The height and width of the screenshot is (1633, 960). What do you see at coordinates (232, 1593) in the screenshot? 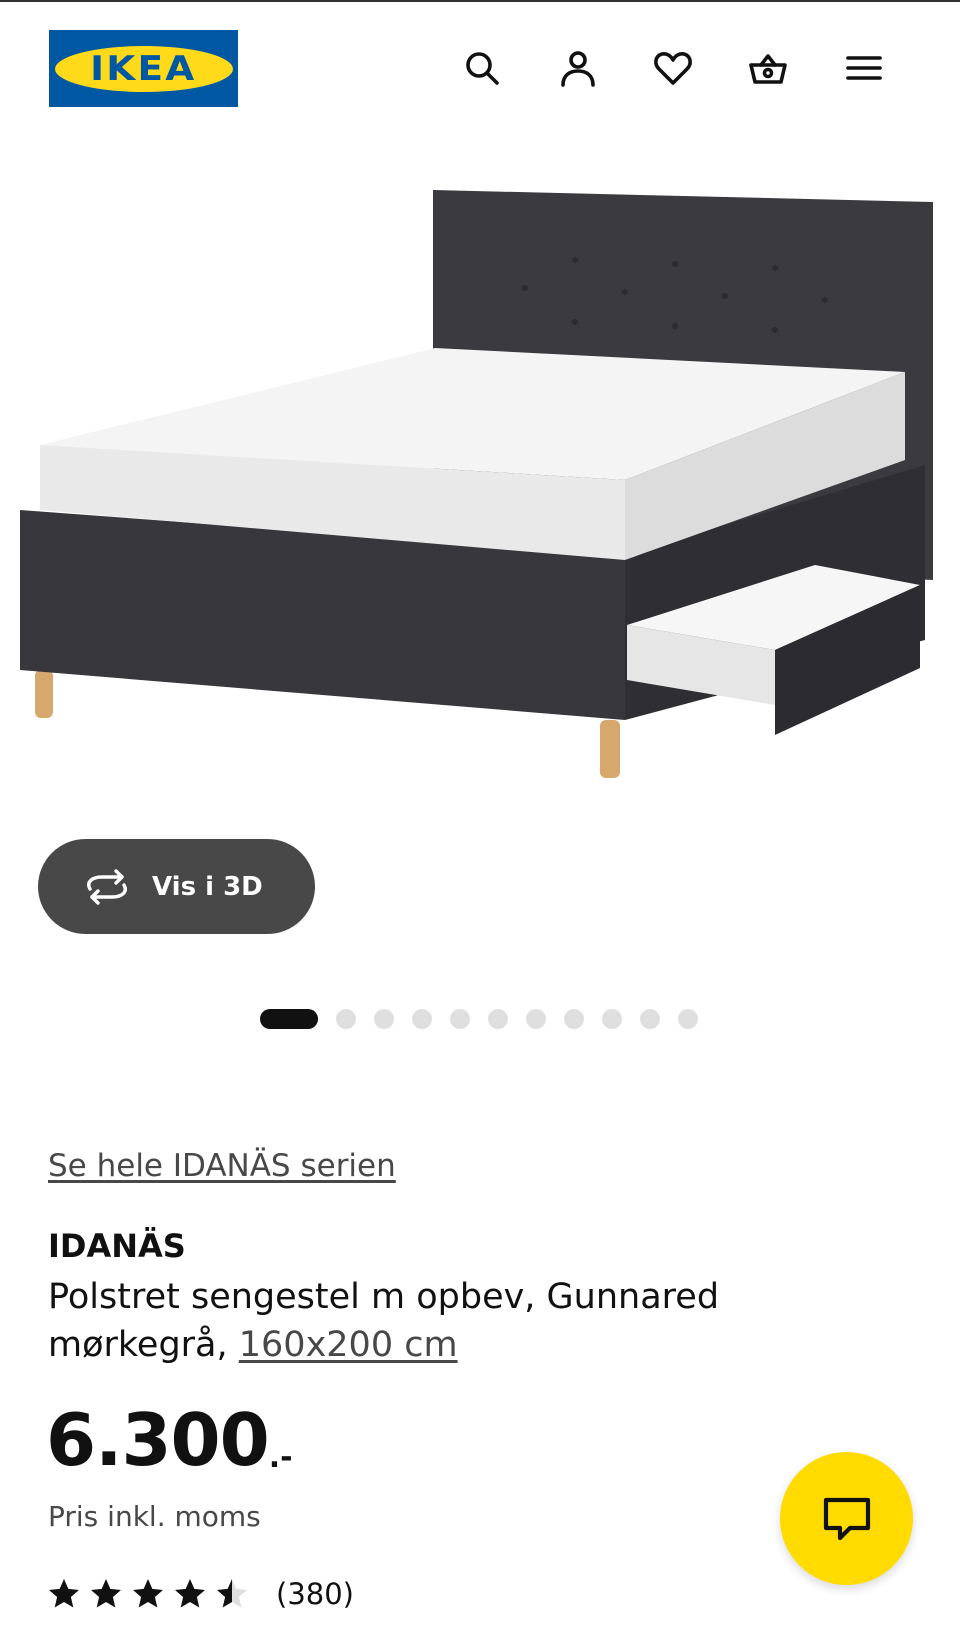
I see `star-half-icon` at bounding box center [232, 1593].